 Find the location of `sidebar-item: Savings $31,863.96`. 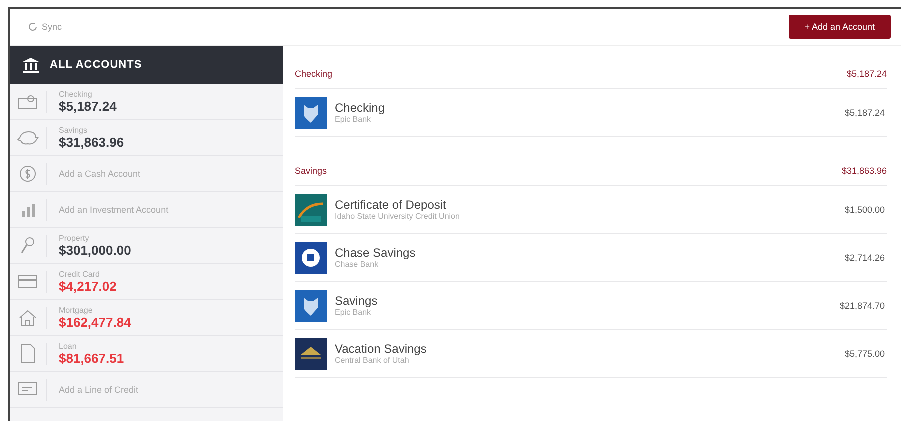

sidebar-item: Savings $31,863.96 is located at coordinates (146, 138).